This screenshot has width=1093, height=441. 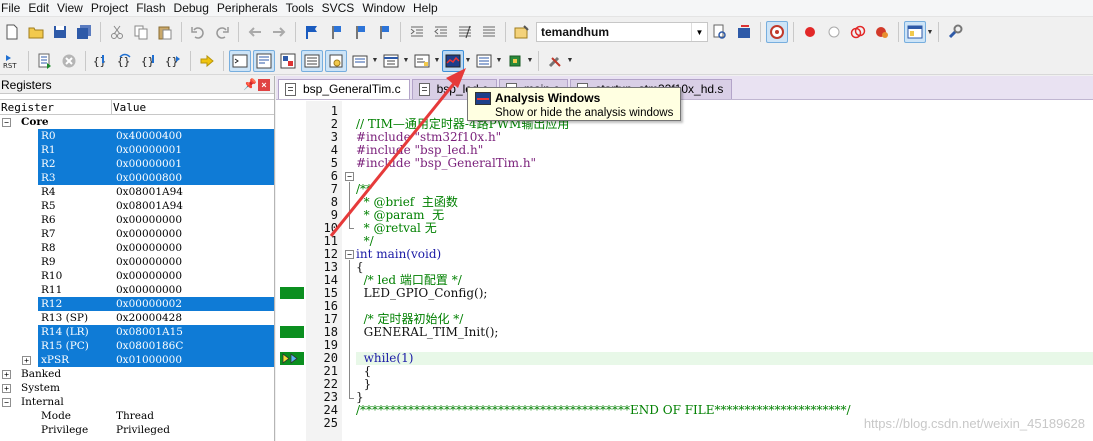 What do you see at coordinates (264, 60) in the screenshot?
I see `disassembly-window-button` at bounding box center [264, 60].